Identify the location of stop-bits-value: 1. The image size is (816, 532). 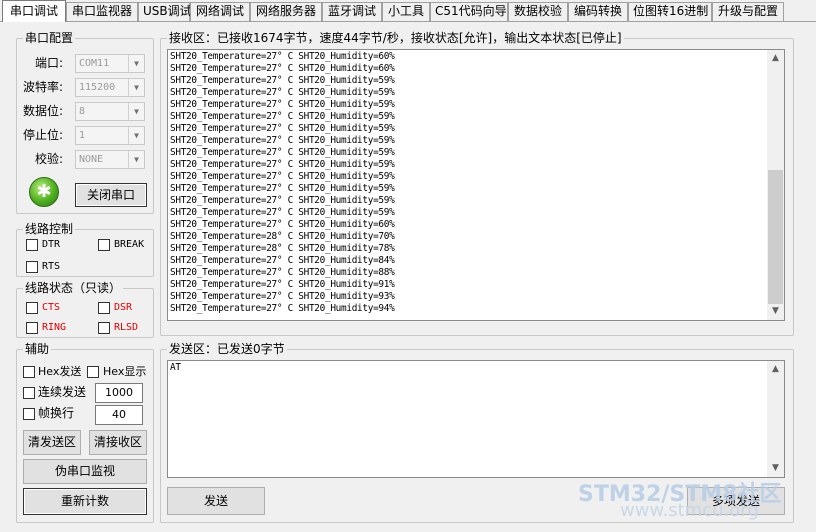
(82, 135).